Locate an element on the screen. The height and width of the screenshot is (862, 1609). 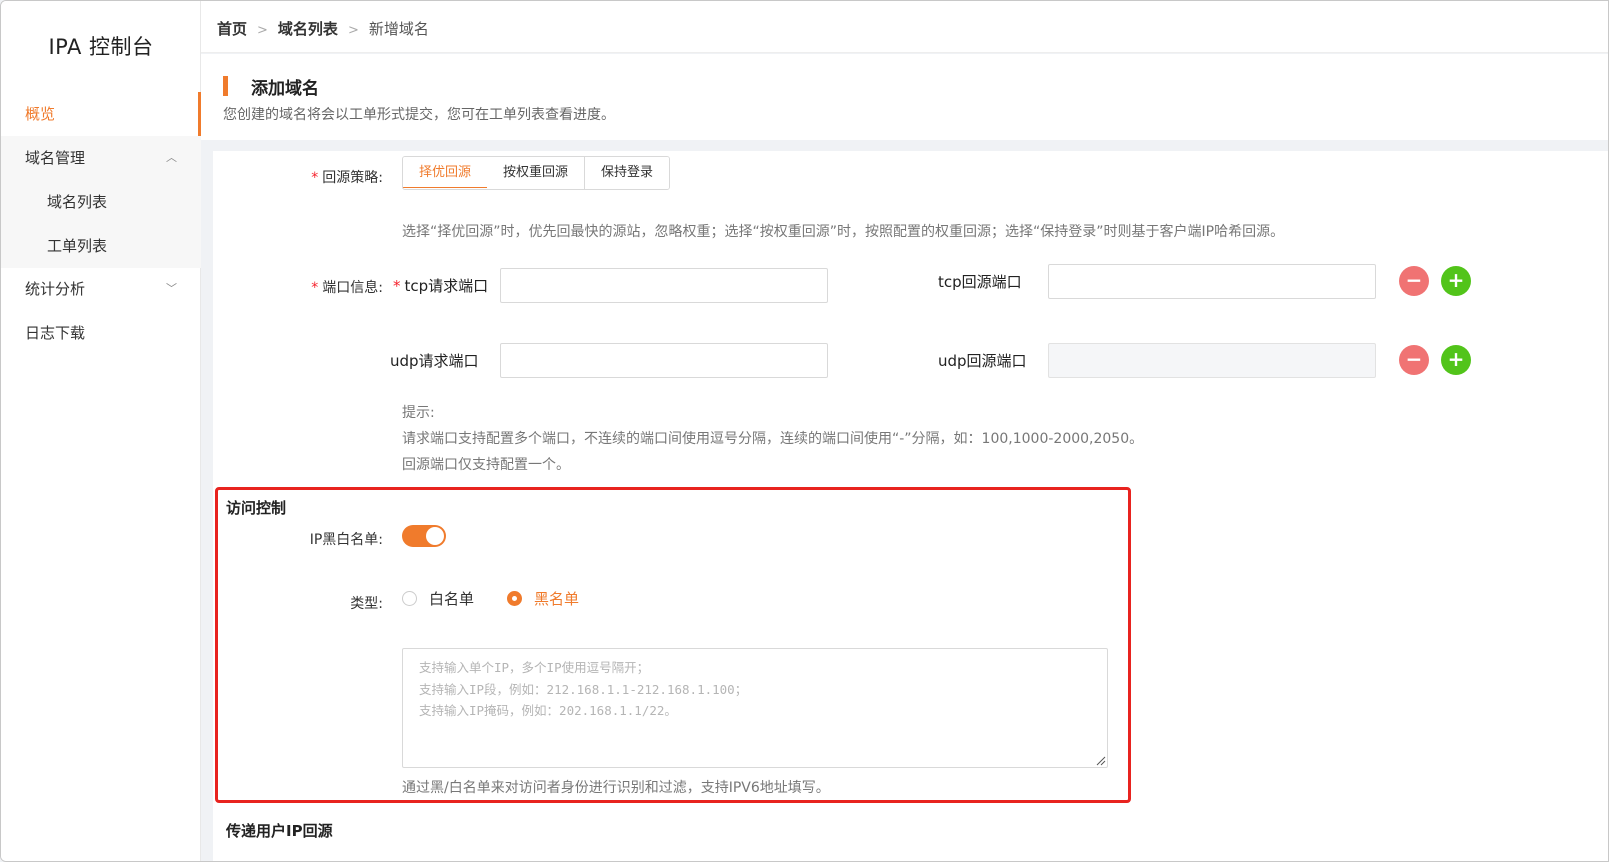
strategy-option-best: 择优回源 is located at coordinates (446, 172).